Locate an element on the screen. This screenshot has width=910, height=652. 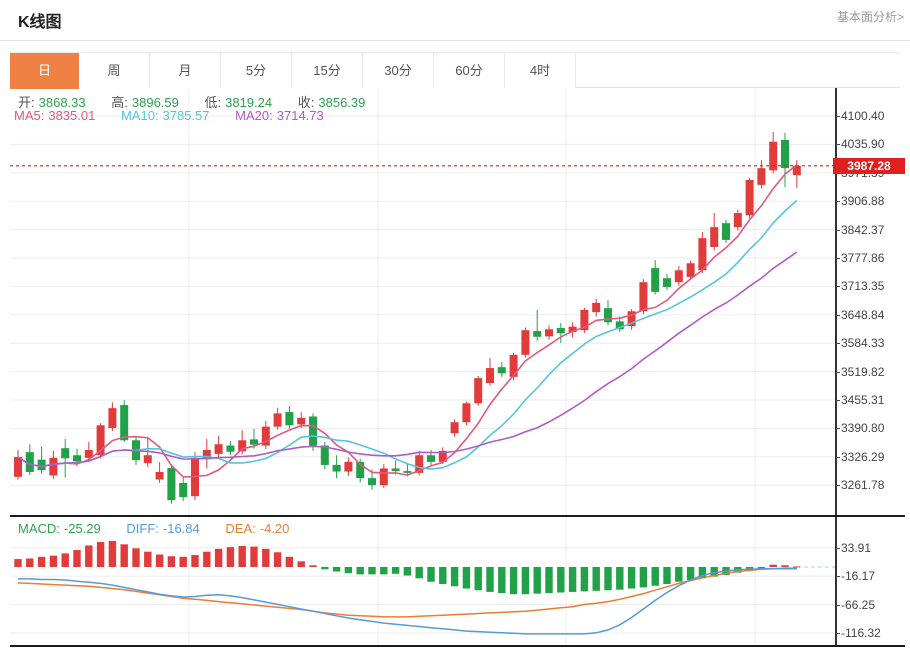
ma5-label: MA5: is located at coordinates (29, 115).